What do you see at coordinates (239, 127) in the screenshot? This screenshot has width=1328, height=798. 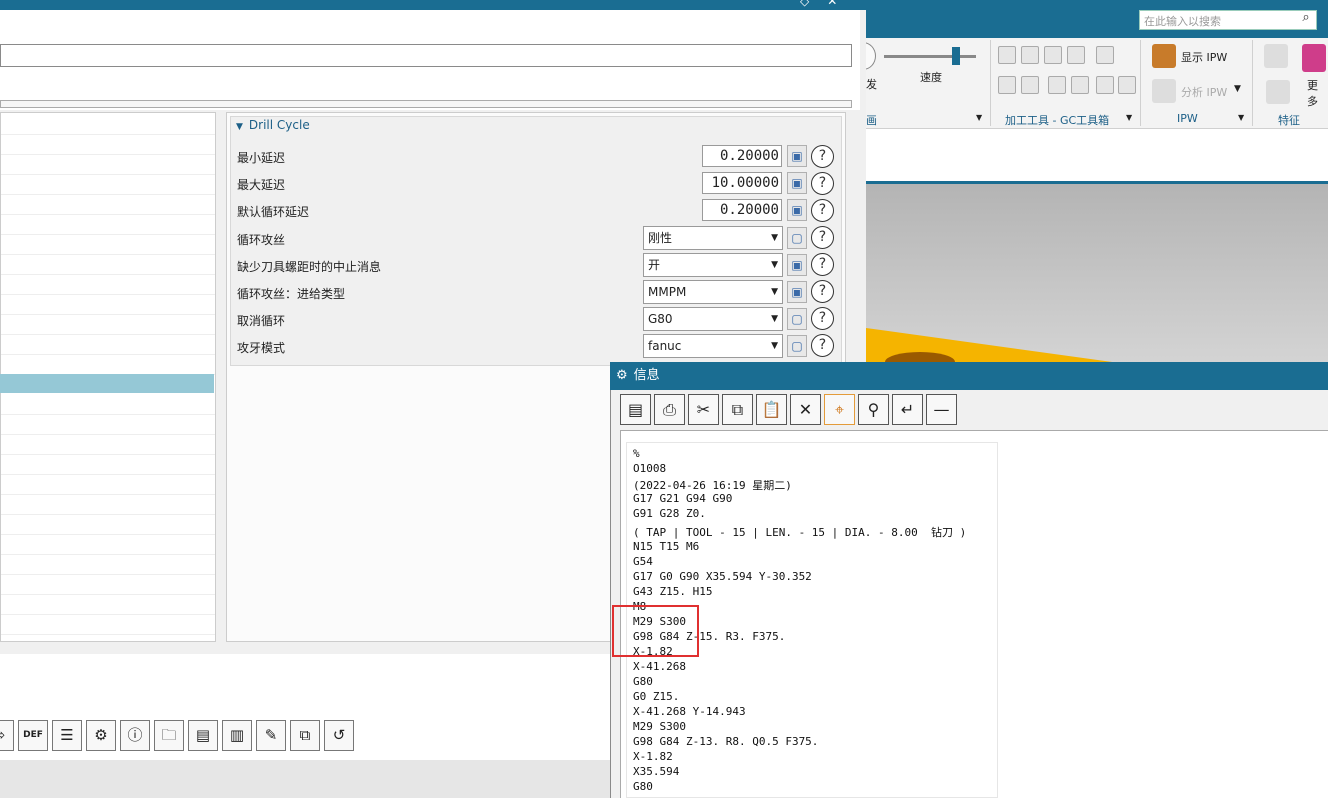 I see `collapse-triangle-icon: ▼` at bounding box center [239, 127].